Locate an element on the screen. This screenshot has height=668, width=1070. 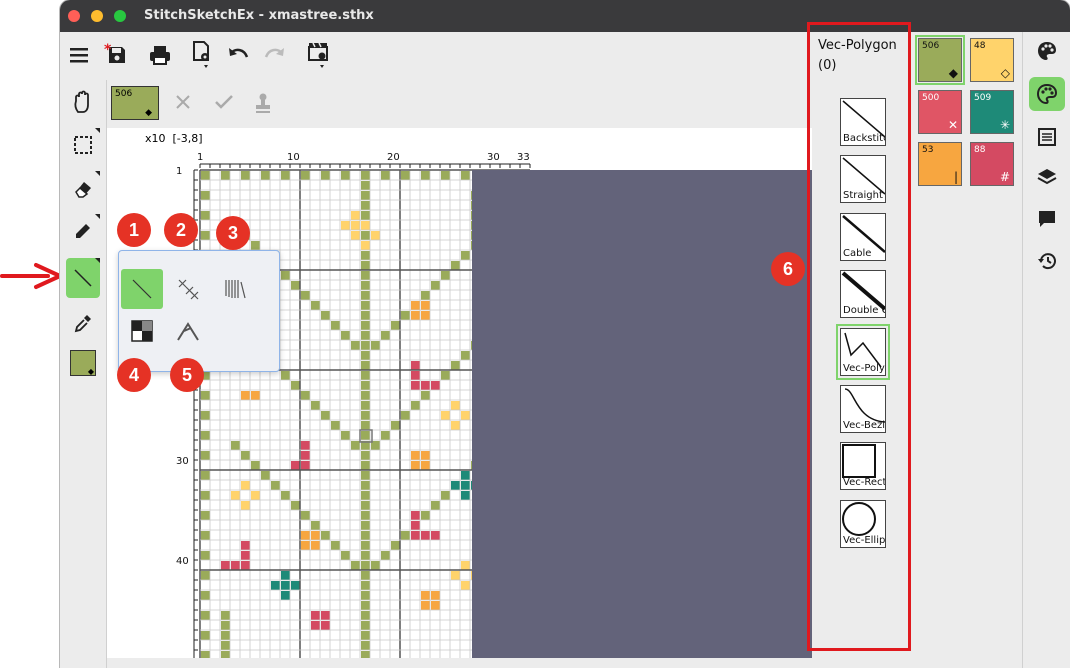
confirm-icon is located at coordinates (224, 104).